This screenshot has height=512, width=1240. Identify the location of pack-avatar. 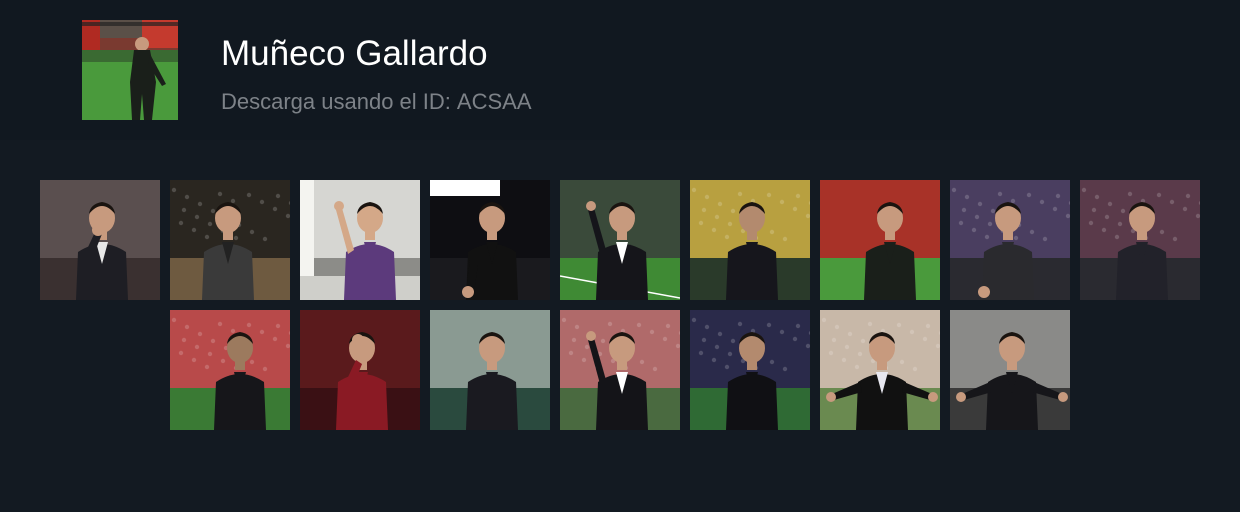
(130, 70).